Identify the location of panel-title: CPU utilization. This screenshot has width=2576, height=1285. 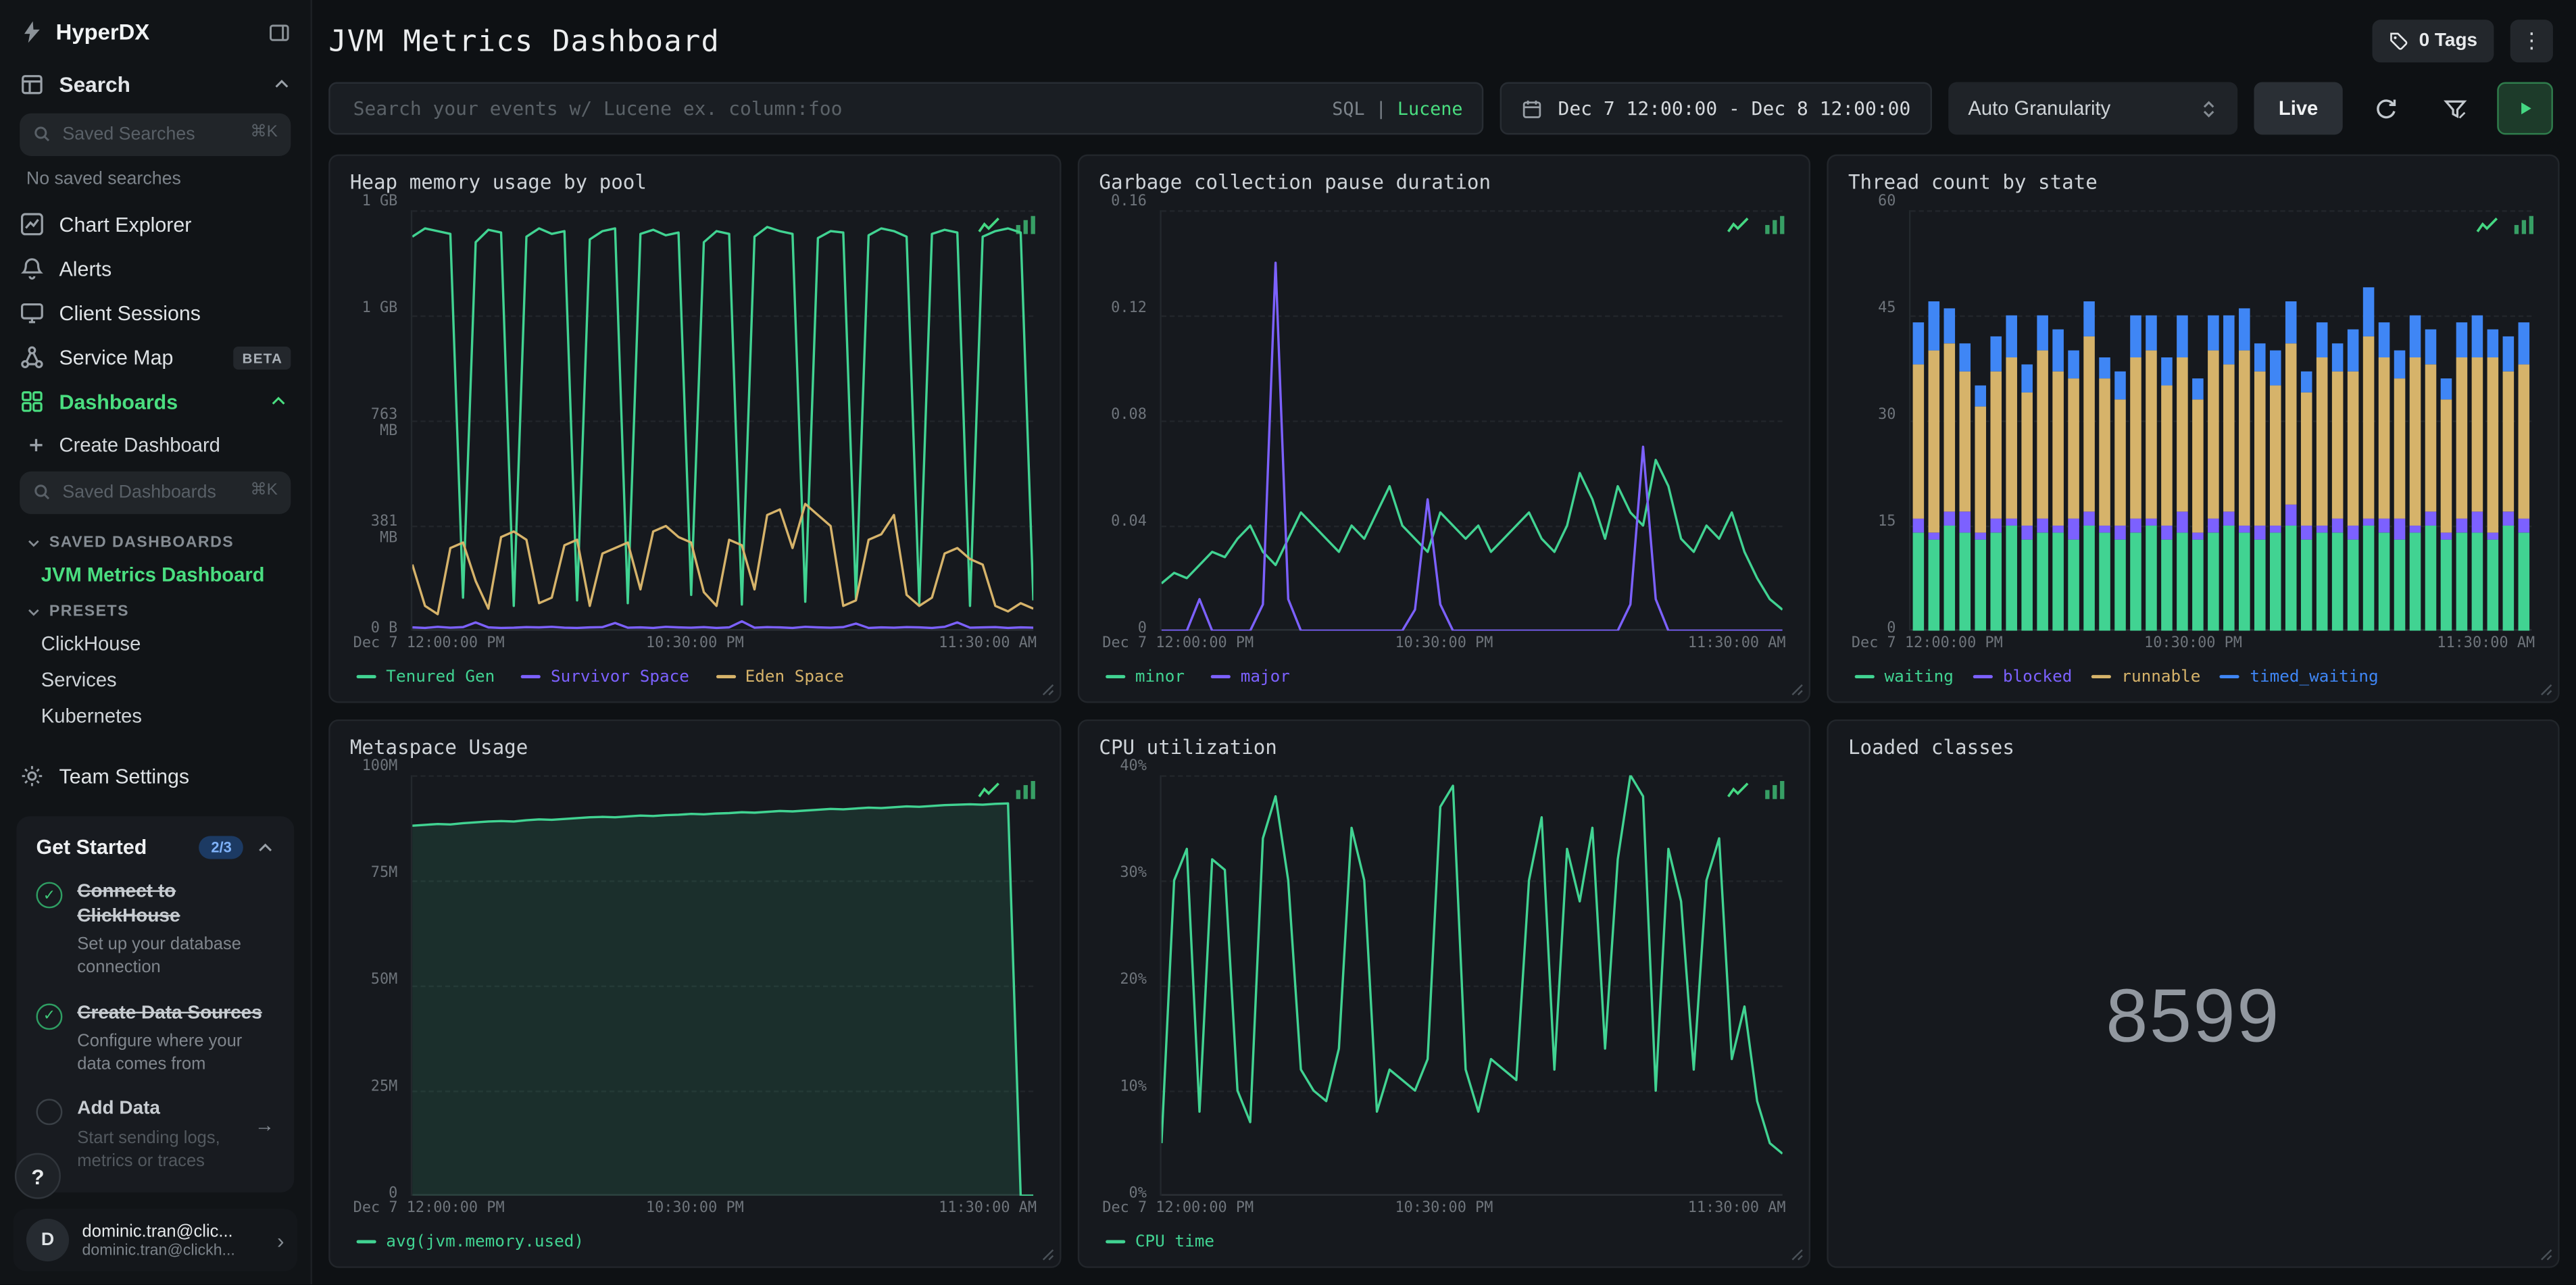
(1188, 748).